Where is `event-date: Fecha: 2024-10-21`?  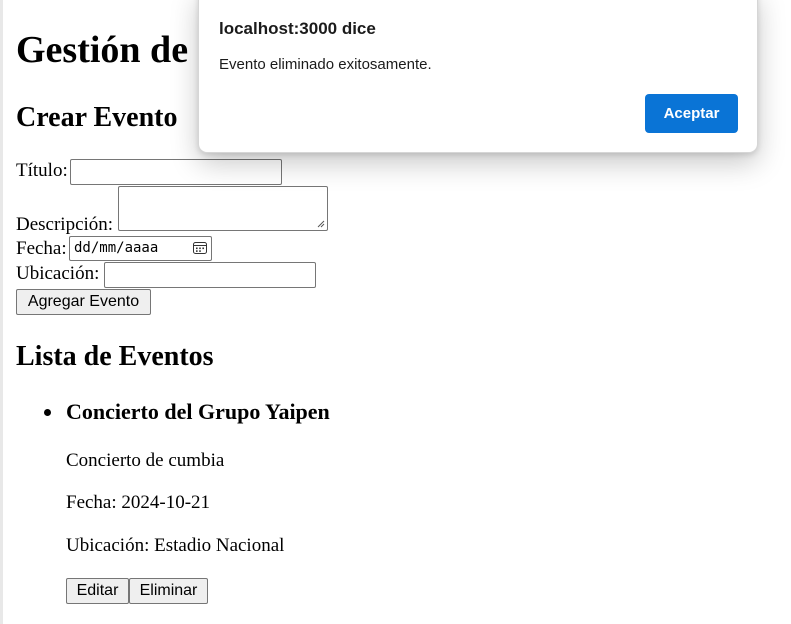
event-date: Fecha: 2024-10-21 is located at coordinates (138, 502).